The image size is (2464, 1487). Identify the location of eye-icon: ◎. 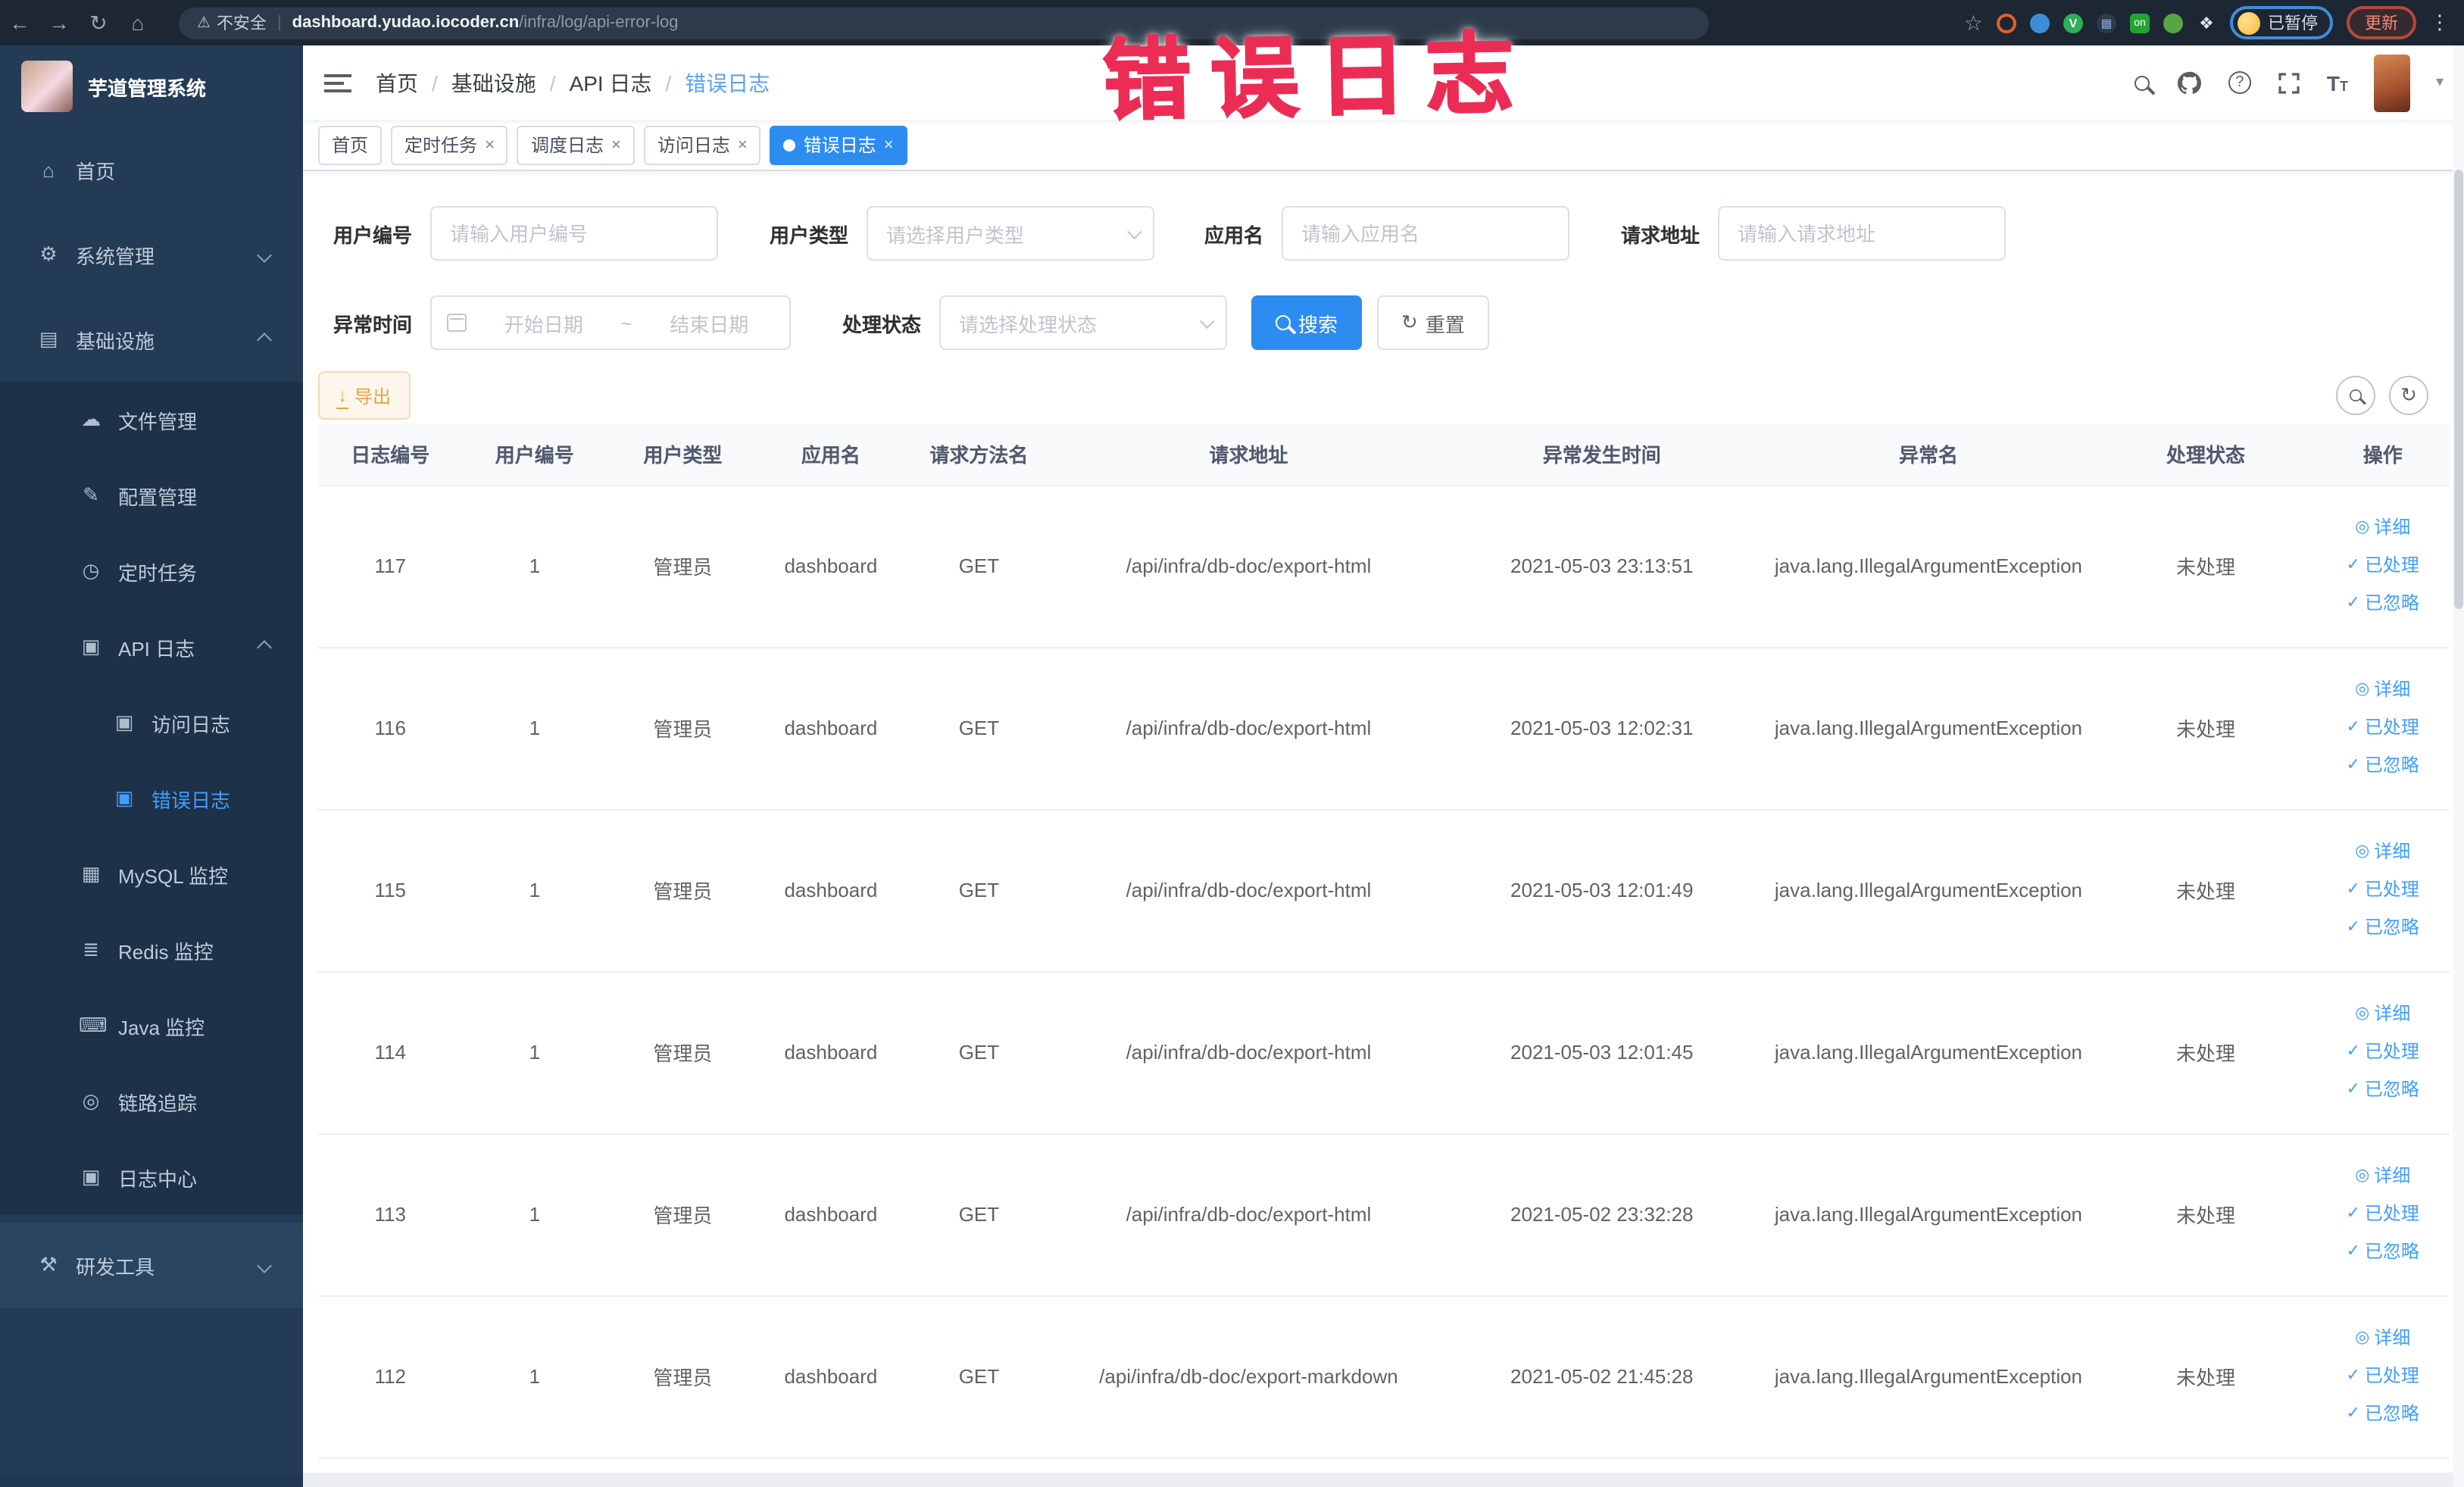
(2362, 1176).